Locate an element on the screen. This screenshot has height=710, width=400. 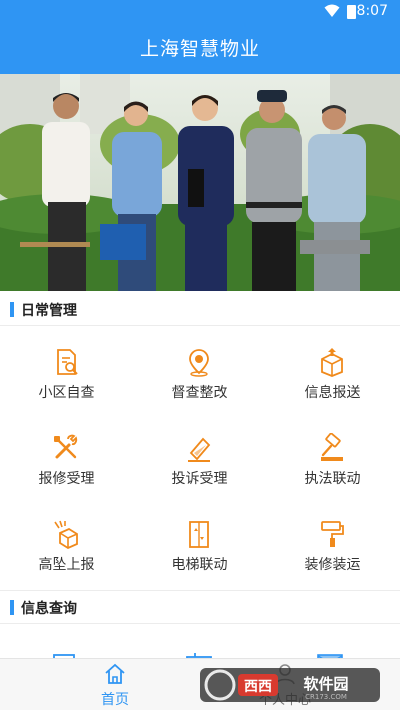
falling-box-icon is located at coordinates (66, 534).